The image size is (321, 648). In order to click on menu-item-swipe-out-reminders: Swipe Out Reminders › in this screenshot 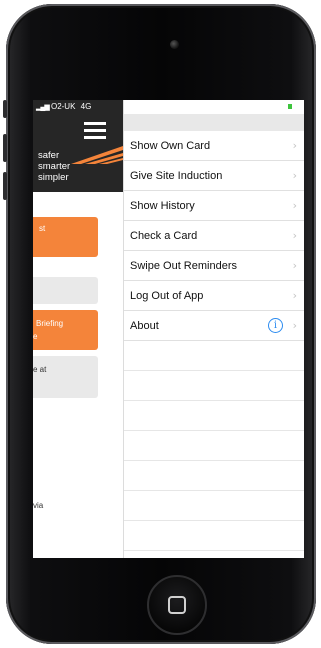, I will do `click(214, 266)`.